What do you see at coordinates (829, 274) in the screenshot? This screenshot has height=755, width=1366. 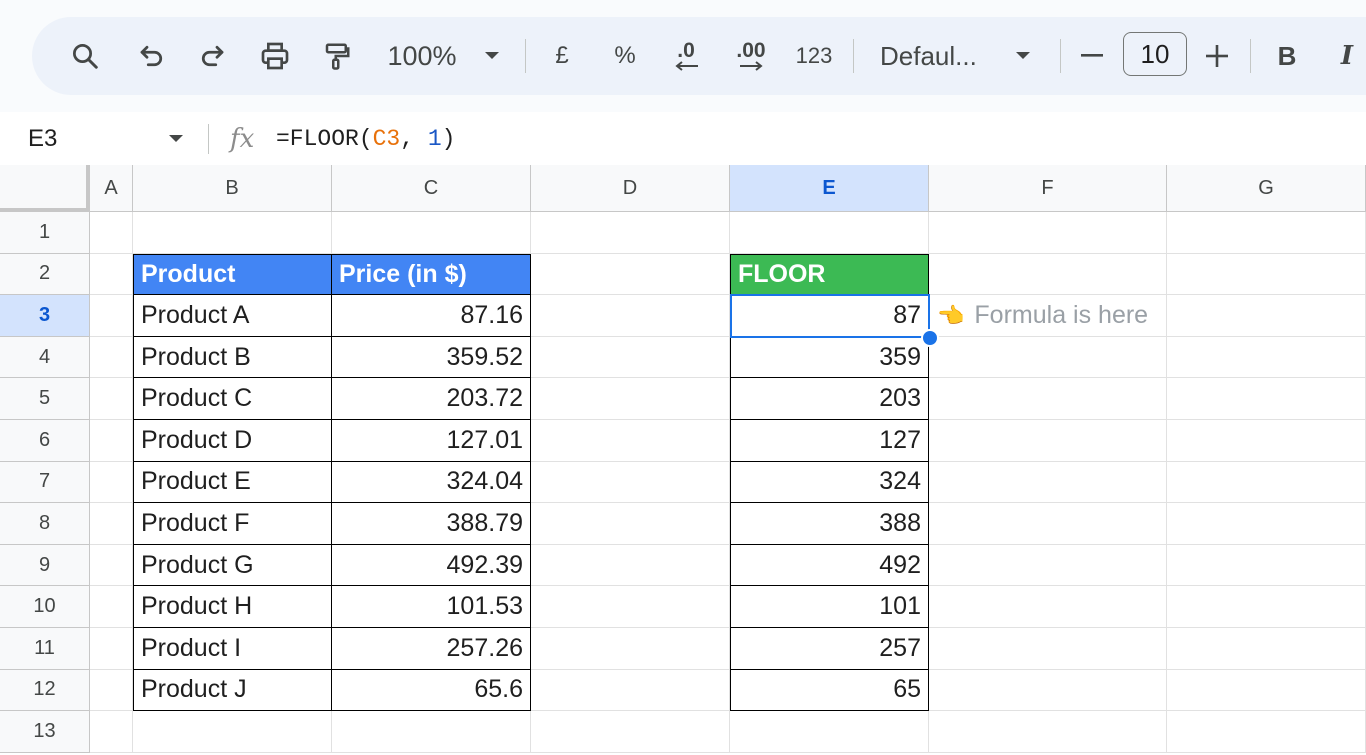 I see `table-header-floor: FLOOR` at bounding box center [829, 274].